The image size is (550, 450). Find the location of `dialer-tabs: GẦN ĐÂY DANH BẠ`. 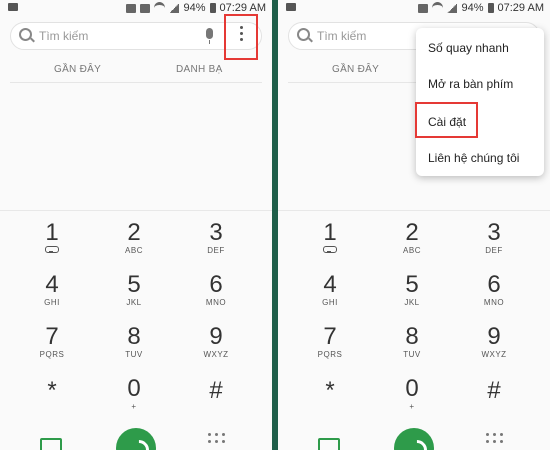

dialer-tabs: GẦN ĐÂY DANH BẠ is located at coordinates (136, 72).